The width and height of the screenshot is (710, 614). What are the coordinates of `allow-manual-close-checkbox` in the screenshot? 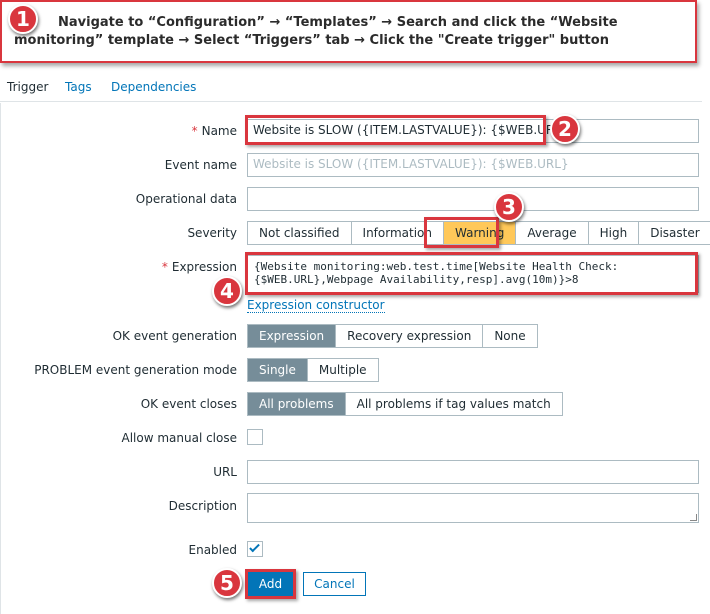 It's located at (255, 437).